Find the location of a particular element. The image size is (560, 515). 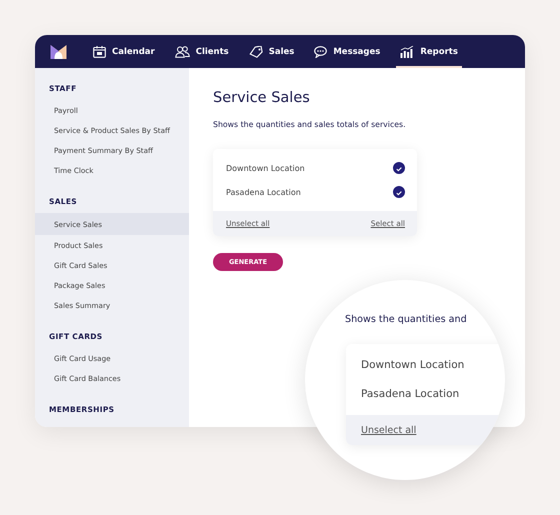

page-title: Service Sales is located at coordinates (262, 98).